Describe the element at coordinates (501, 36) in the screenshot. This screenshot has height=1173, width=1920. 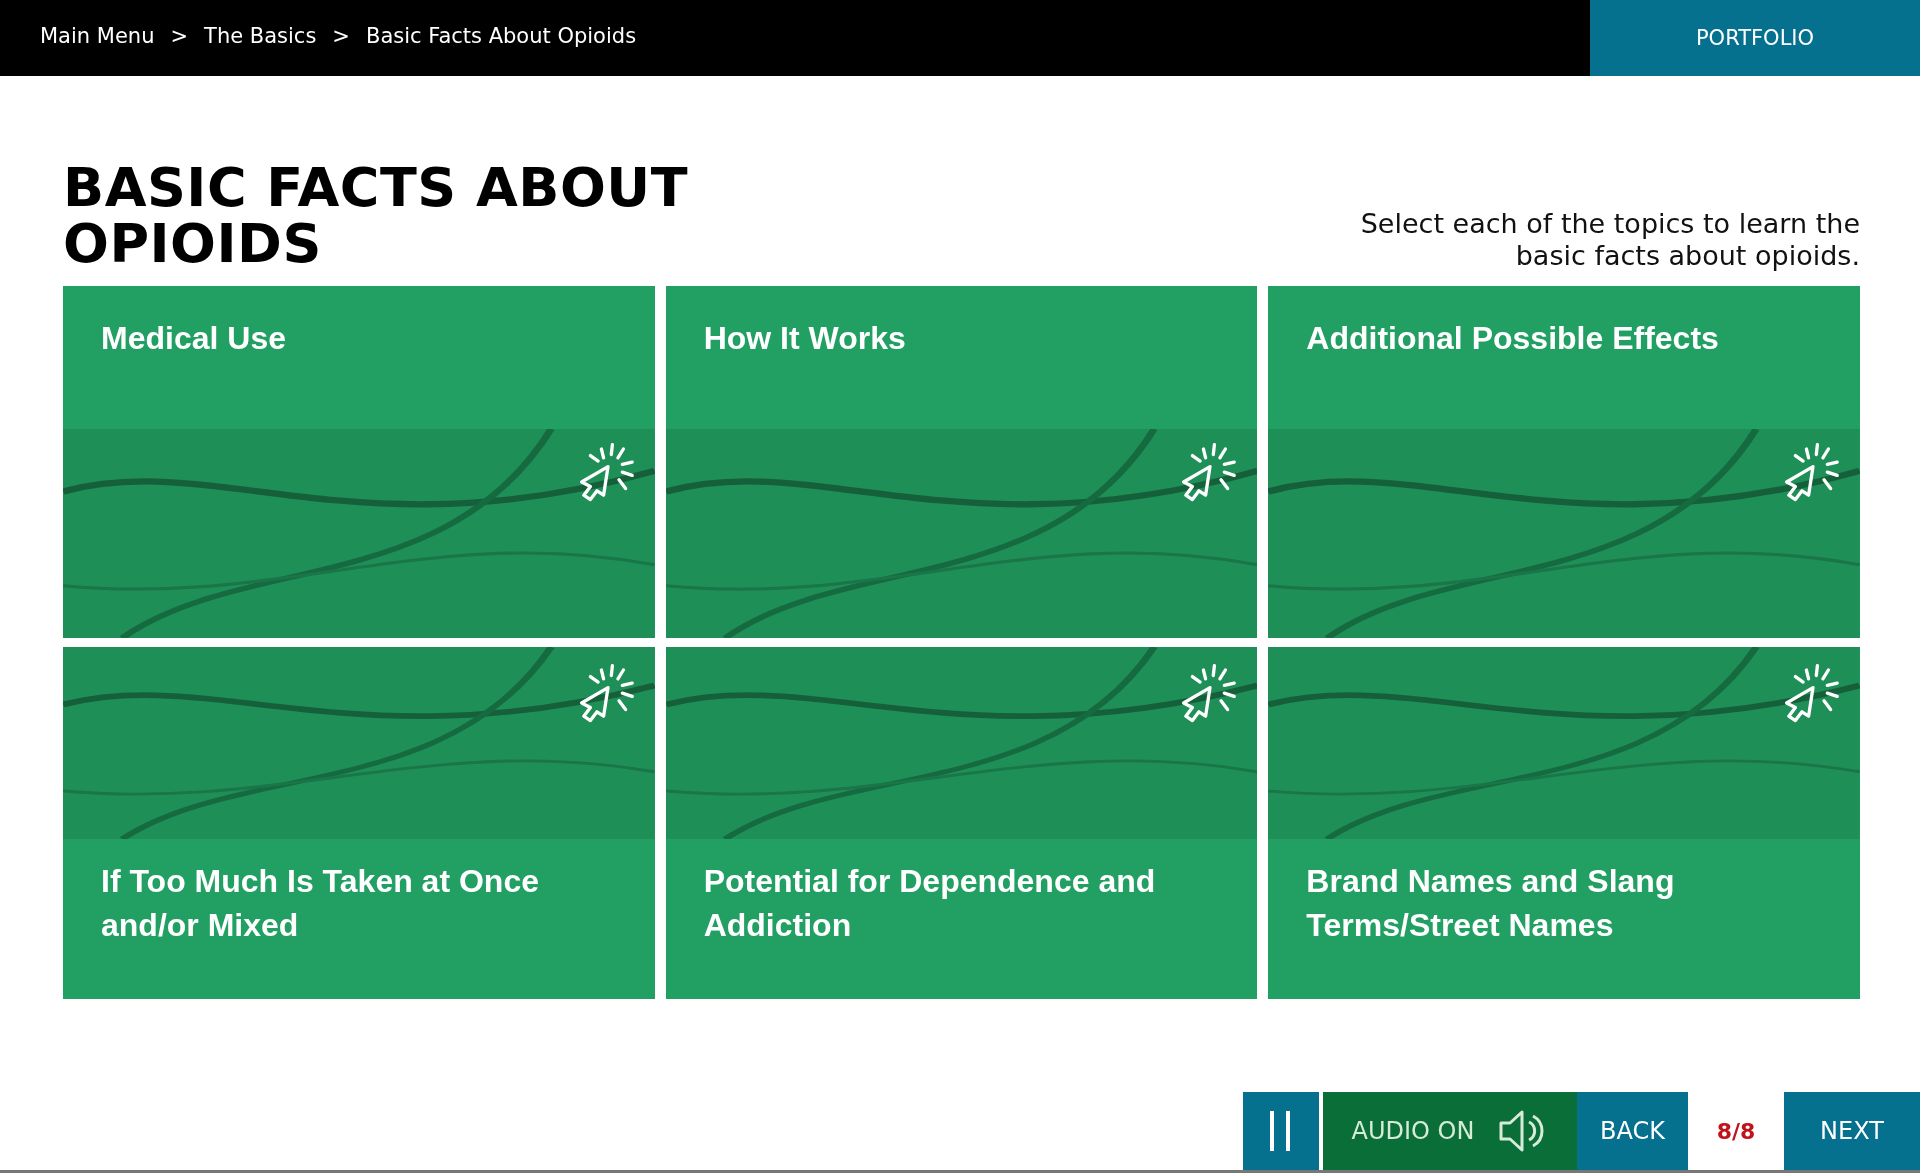
I see `breadcrumb-link: Basic Facts About Opioids` at that location.